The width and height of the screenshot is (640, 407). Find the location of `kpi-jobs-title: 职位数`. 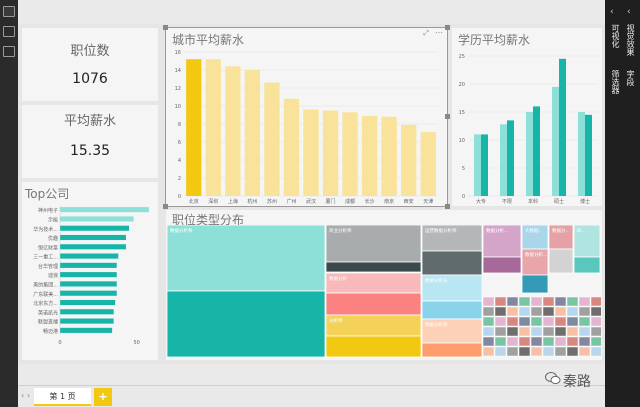

kpi-jobs-title: 职位数 is located at coordinates (90, 51).